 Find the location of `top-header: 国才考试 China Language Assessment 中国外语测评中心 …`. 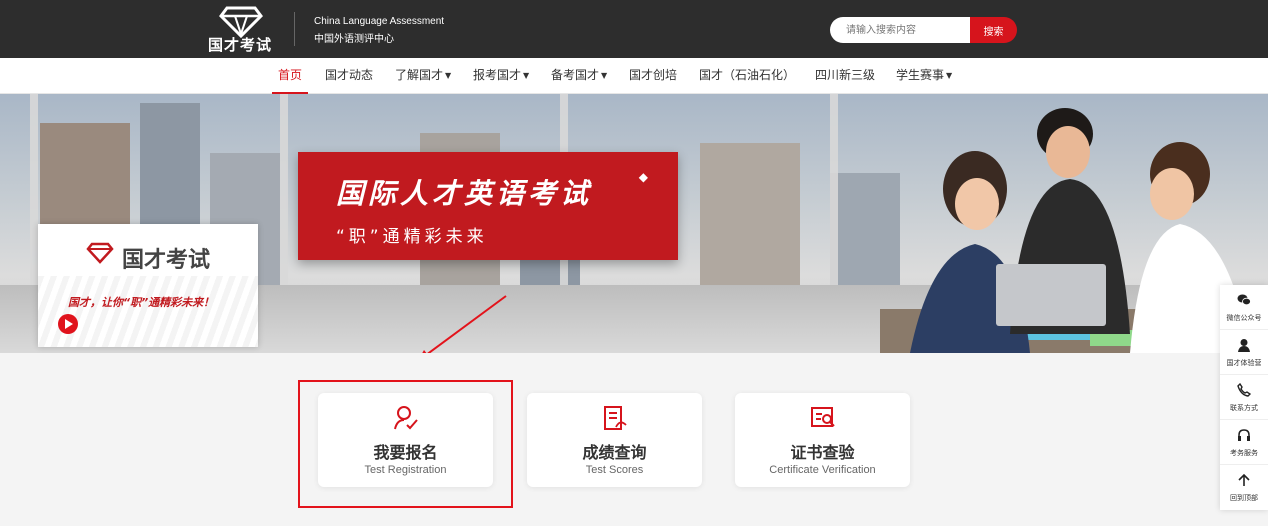

top-header: 国才考试 China Language Assessment 中国外语测评中心 … is located at coordinates (634, 29).